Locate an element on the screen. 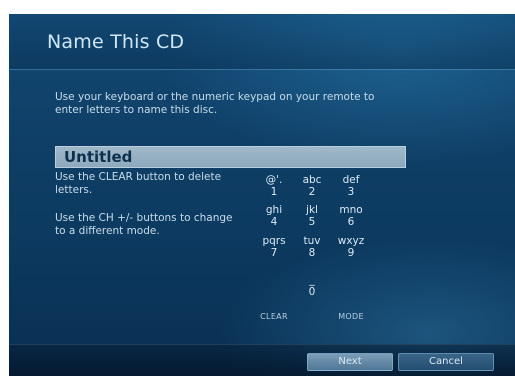 The image size is (515, 376). page-title: Name This CD is located at coordinates (116, 42).